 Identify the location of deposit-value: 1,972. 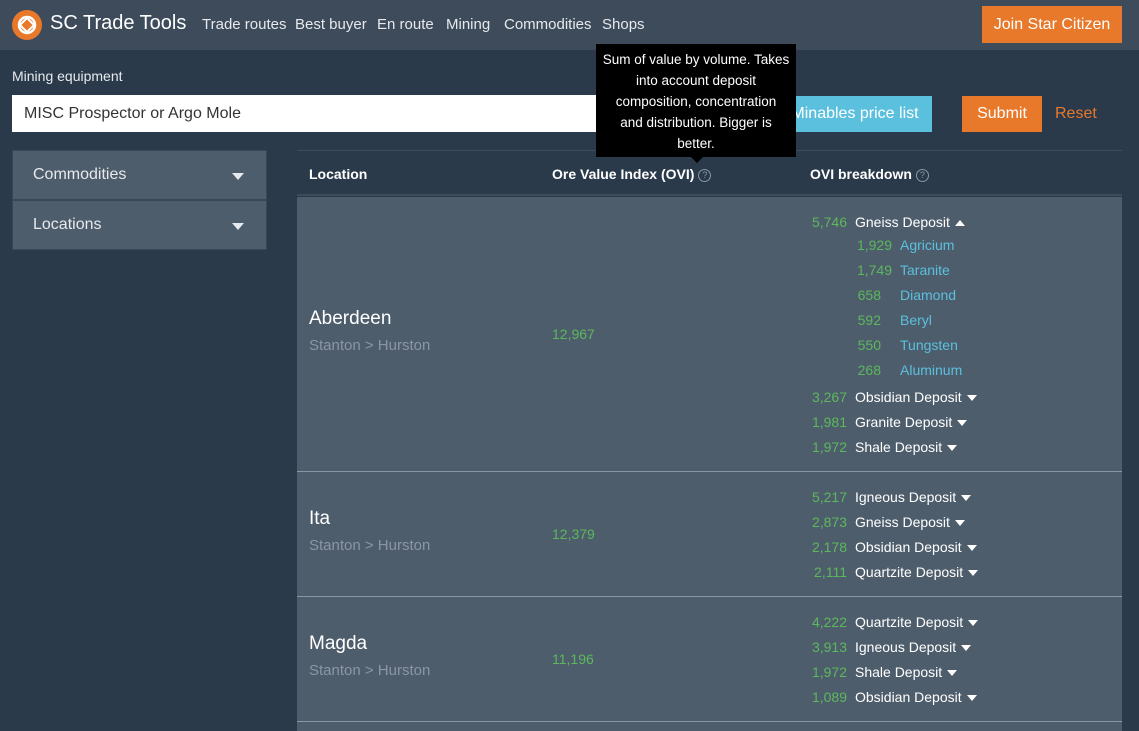
(829, 672).